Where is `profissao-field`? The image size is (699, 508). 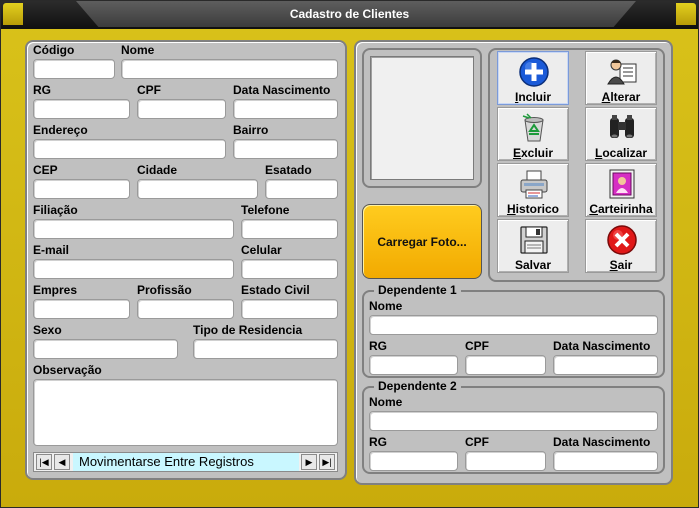
profissao-field is located at coordinates (185, 309).